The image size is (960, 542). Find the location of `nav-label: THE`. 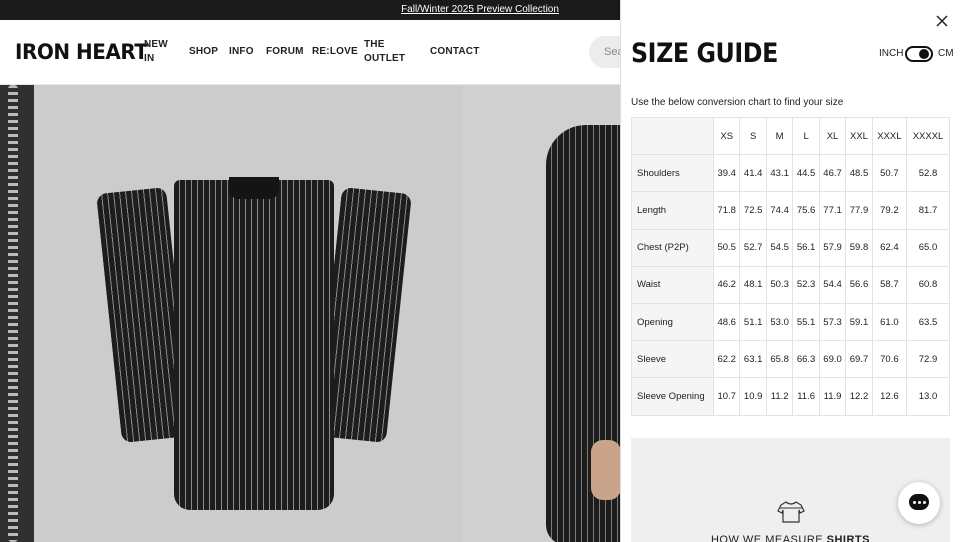

nav-label: THE is located at coordinates (374, 44).